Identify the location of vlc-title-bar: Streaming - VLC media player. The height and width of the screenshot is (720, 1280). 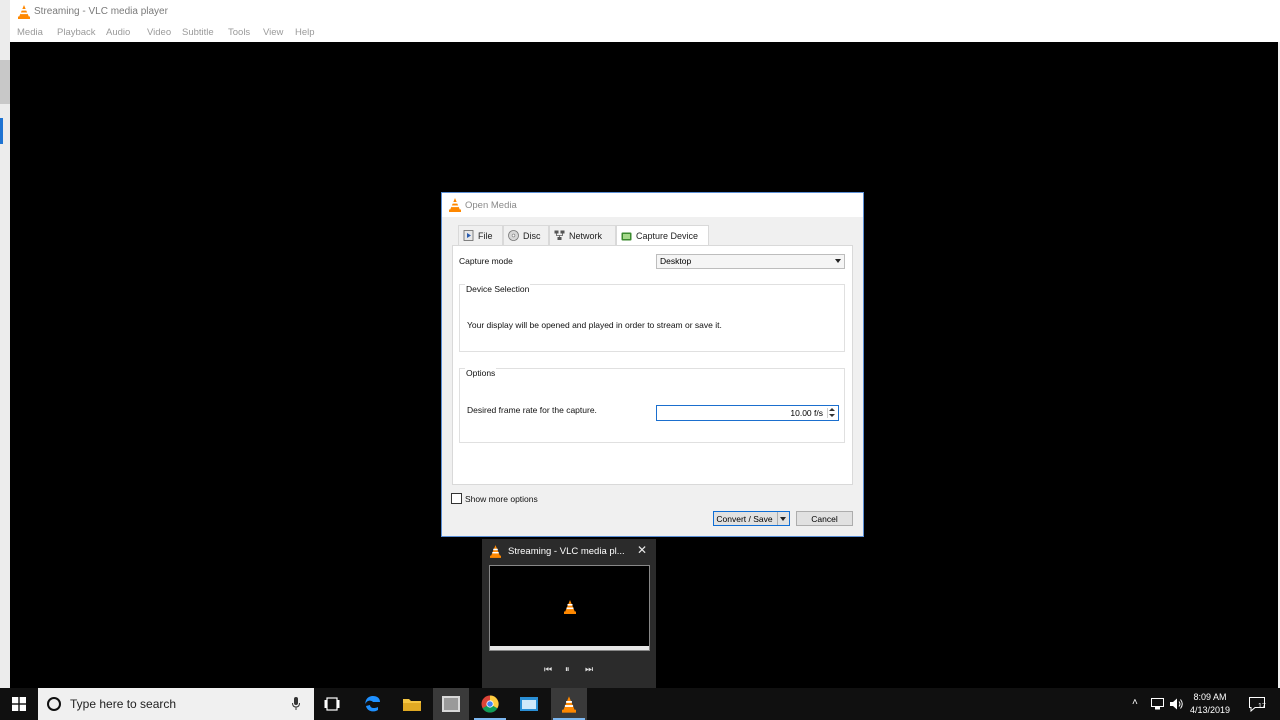
(645, 12).